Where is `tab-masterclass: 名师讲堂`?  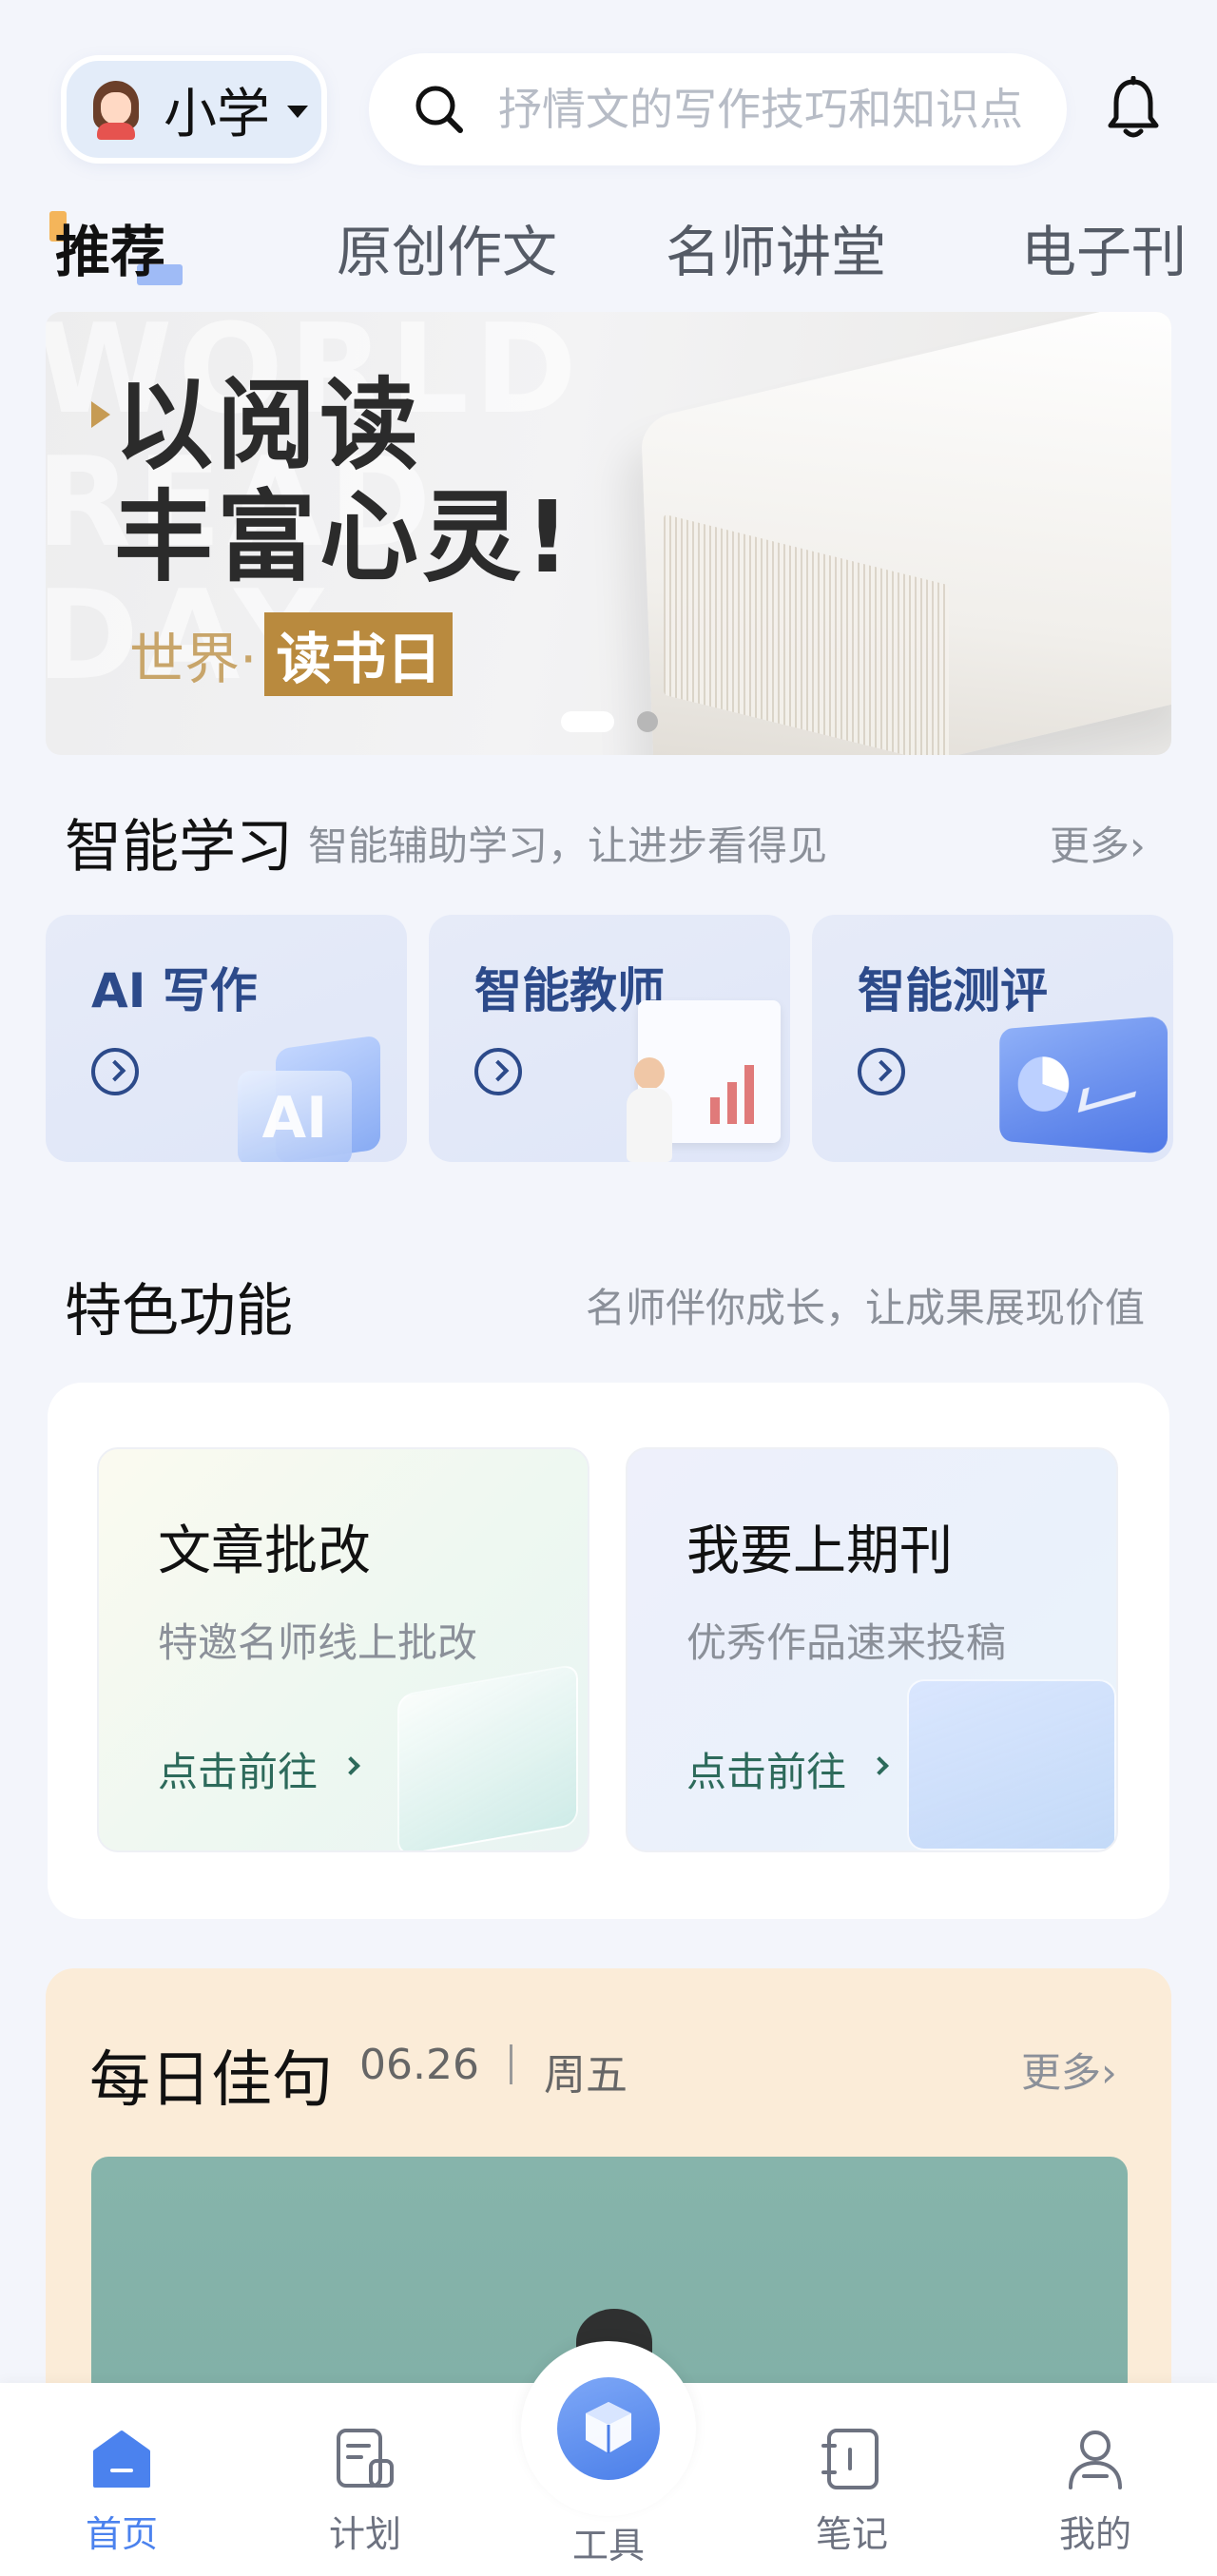 tab-masterclass: 名师讲堂 is located at coordinates (776, 247).